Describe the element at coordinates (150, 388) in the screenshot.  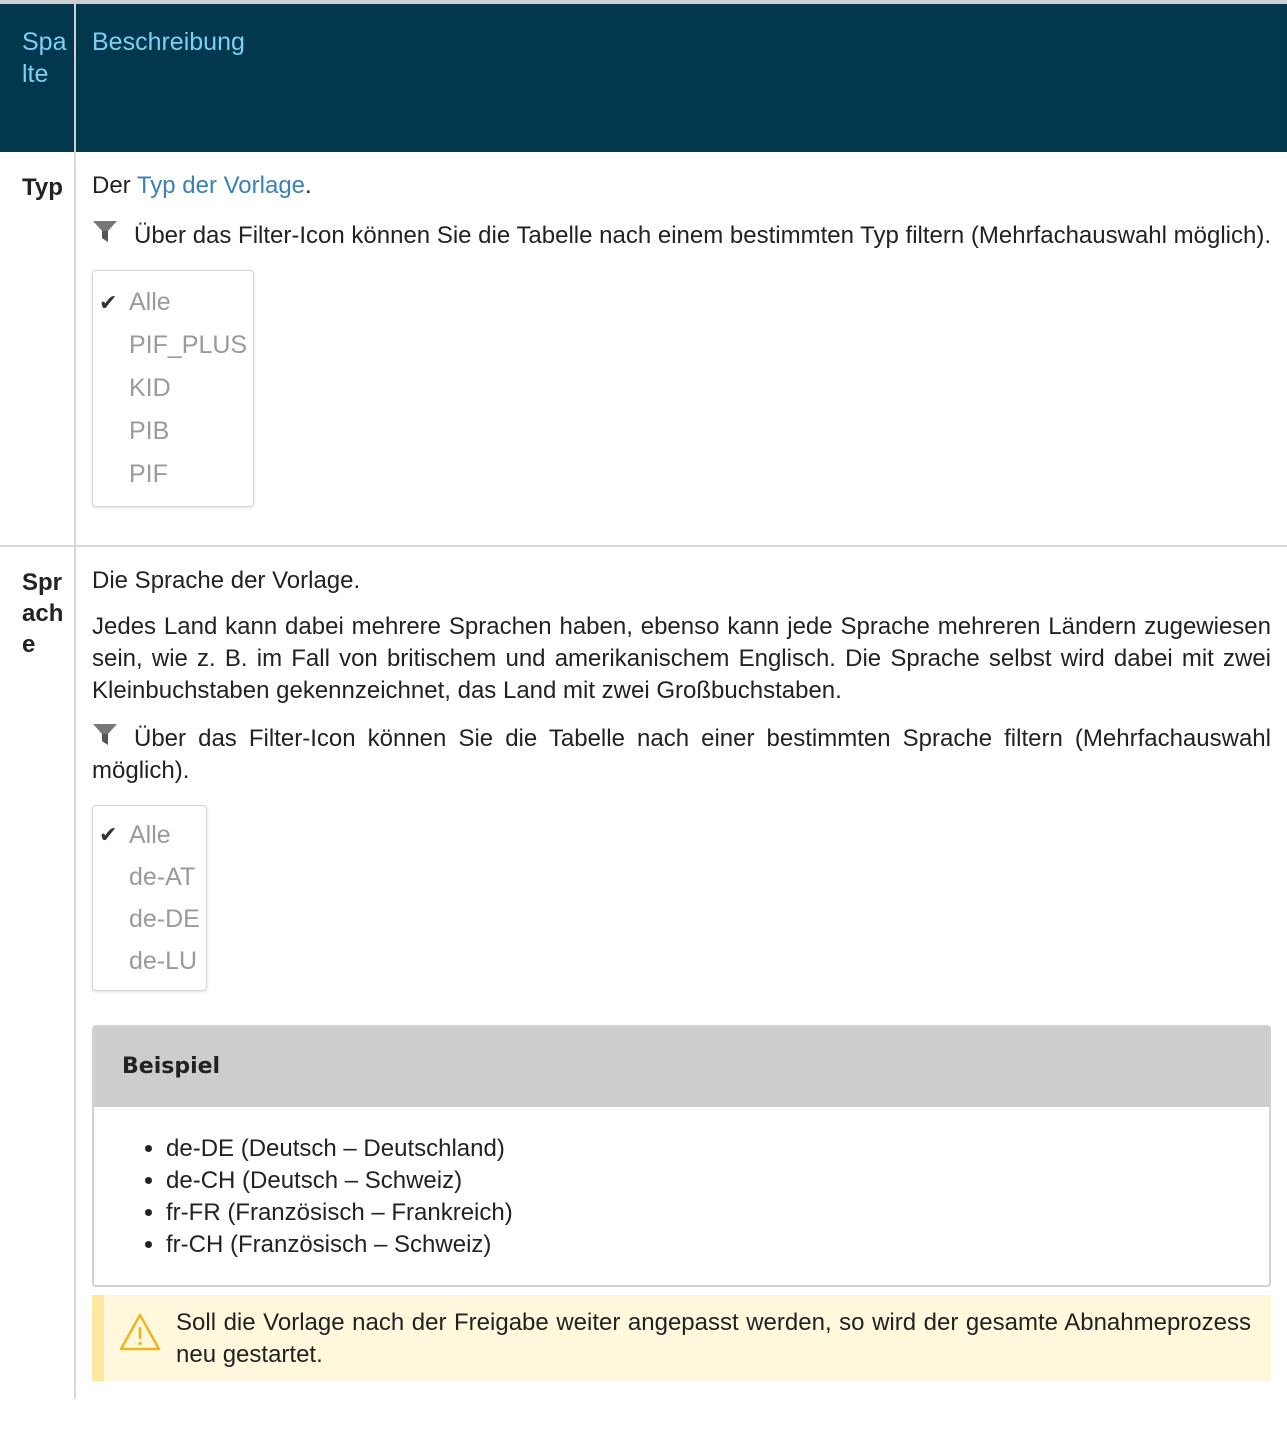
I see `filter-option-label: KID` at that location.